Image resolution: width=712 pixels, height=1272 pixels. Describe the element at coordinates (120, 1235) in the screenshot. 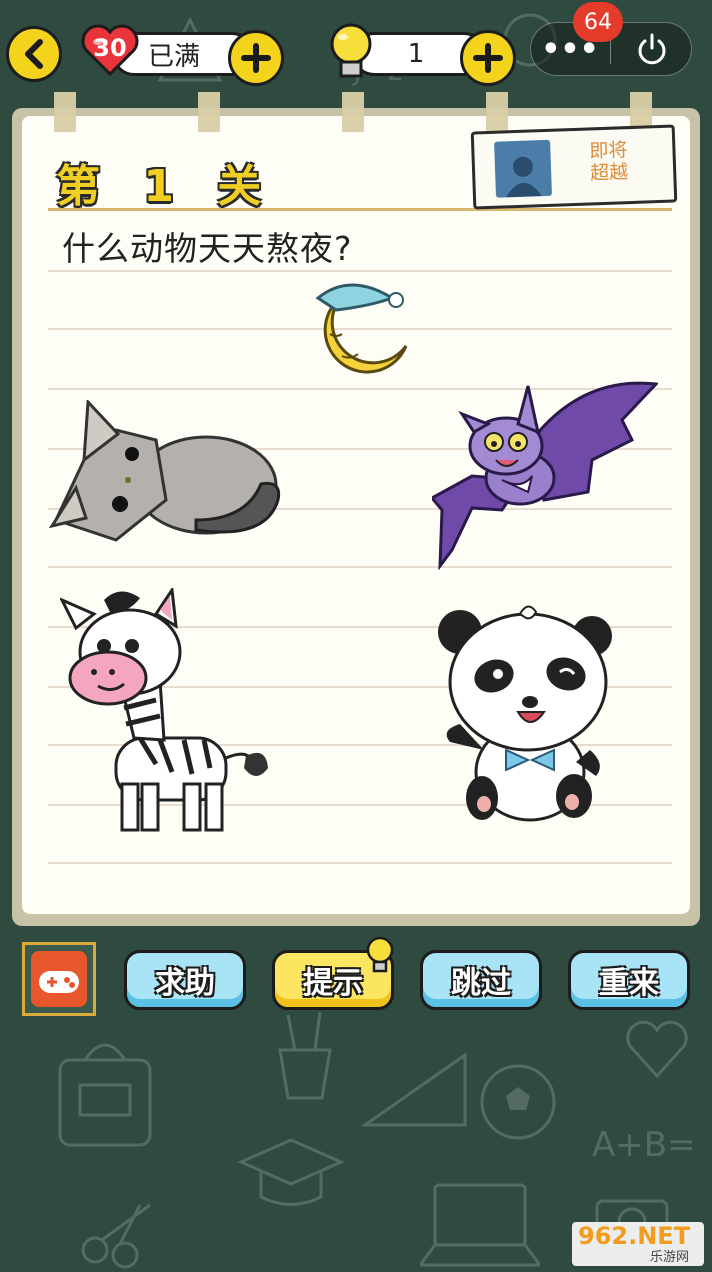

I see `chalk-doodle-scissors` at that location.